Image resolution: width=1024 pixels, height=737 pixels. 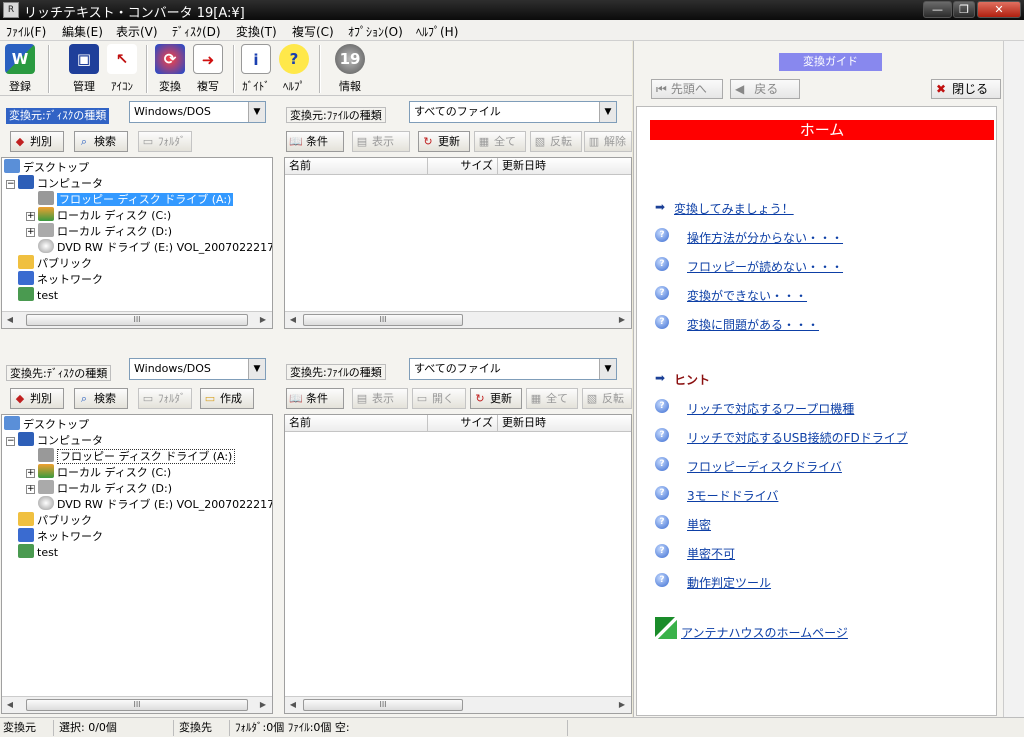 I want to click on link-floppy-unreadable: フロッピーが読めない・・・, so click(x=765, y=266).